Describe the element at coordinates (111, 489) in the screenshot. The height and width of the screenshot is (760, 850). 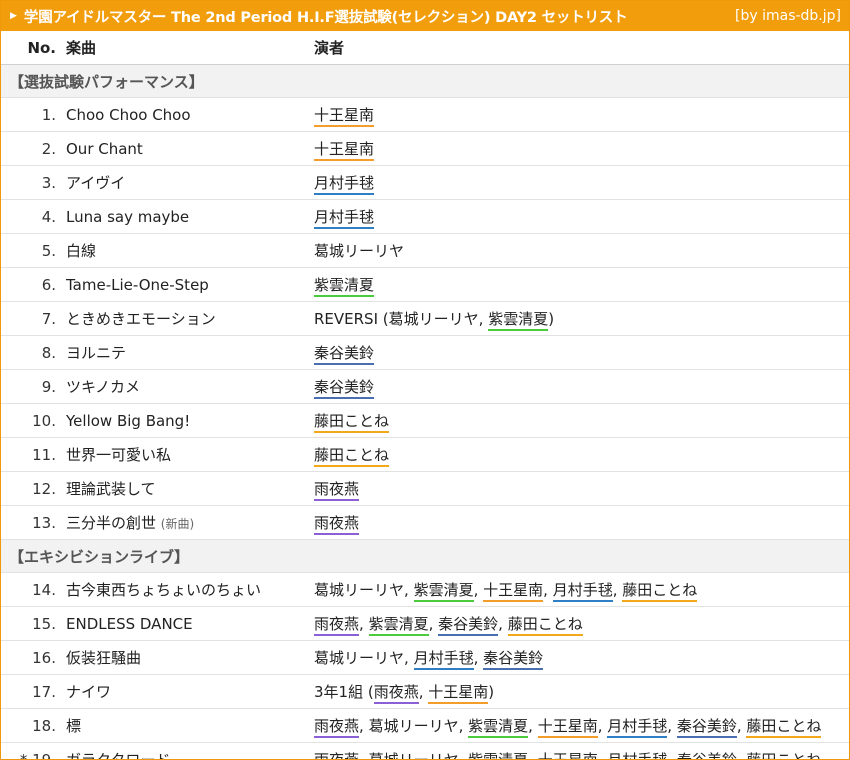
I see `song-title: 理論武装して` at that location.